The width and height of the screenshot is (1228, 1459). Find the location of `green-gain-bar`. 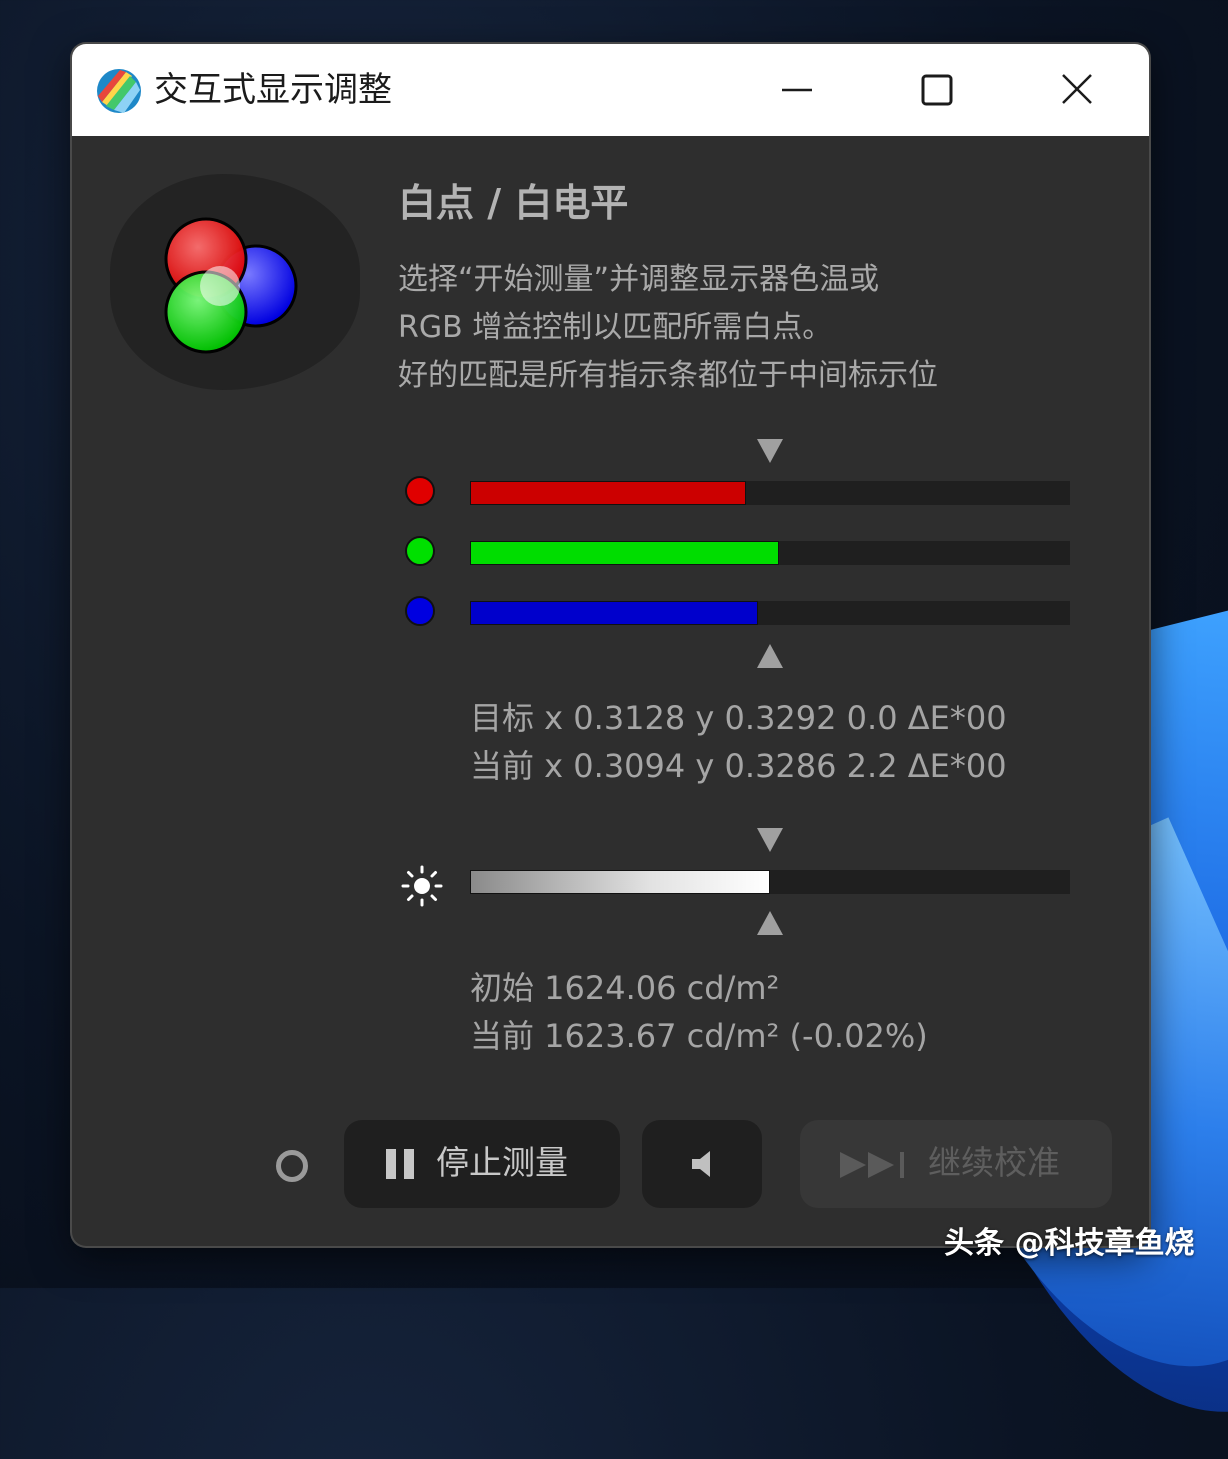

green-gain-bar is located at coordinates (770, 553).